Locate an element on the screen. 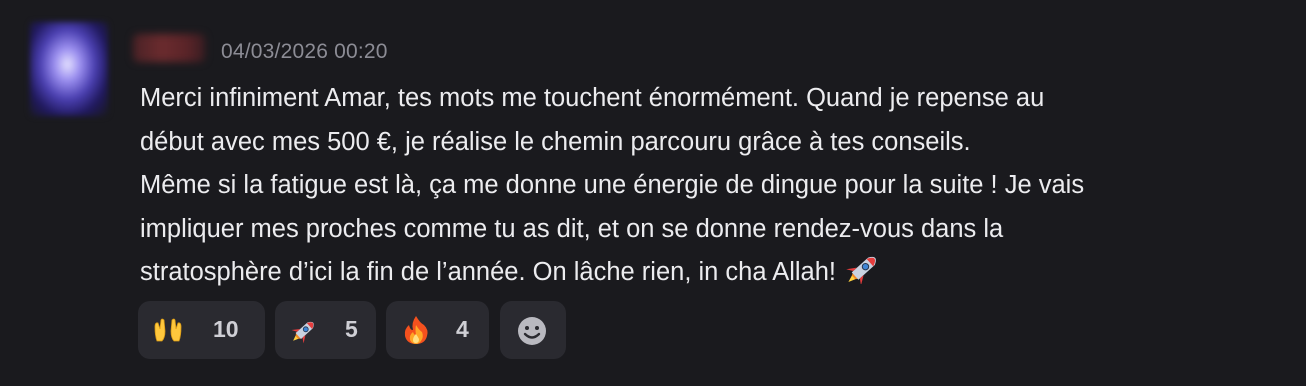 The width and height of the screenshot is (1306, 386). reaction-raised-hands: 10 is located at coordinates (201, 330).